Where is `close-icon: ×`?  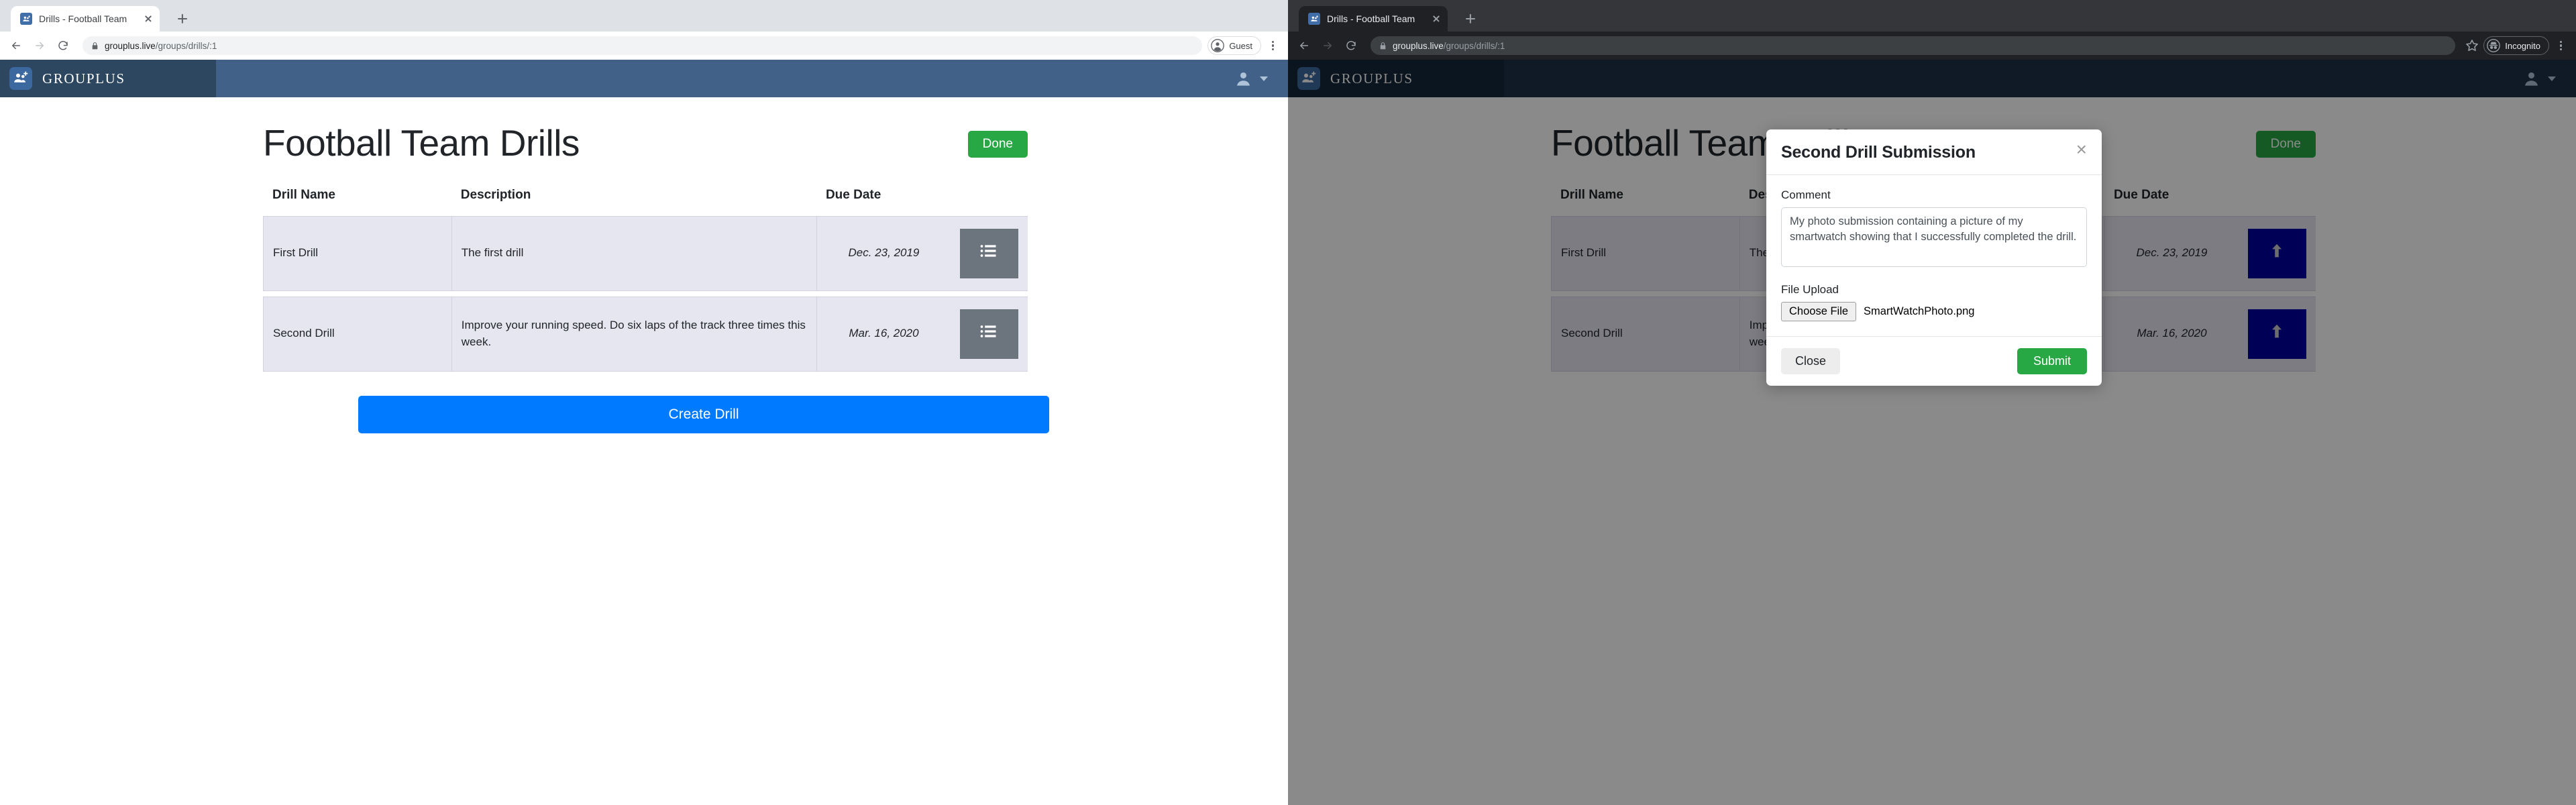
close-icon: × is located at coordinates (2081, 149).